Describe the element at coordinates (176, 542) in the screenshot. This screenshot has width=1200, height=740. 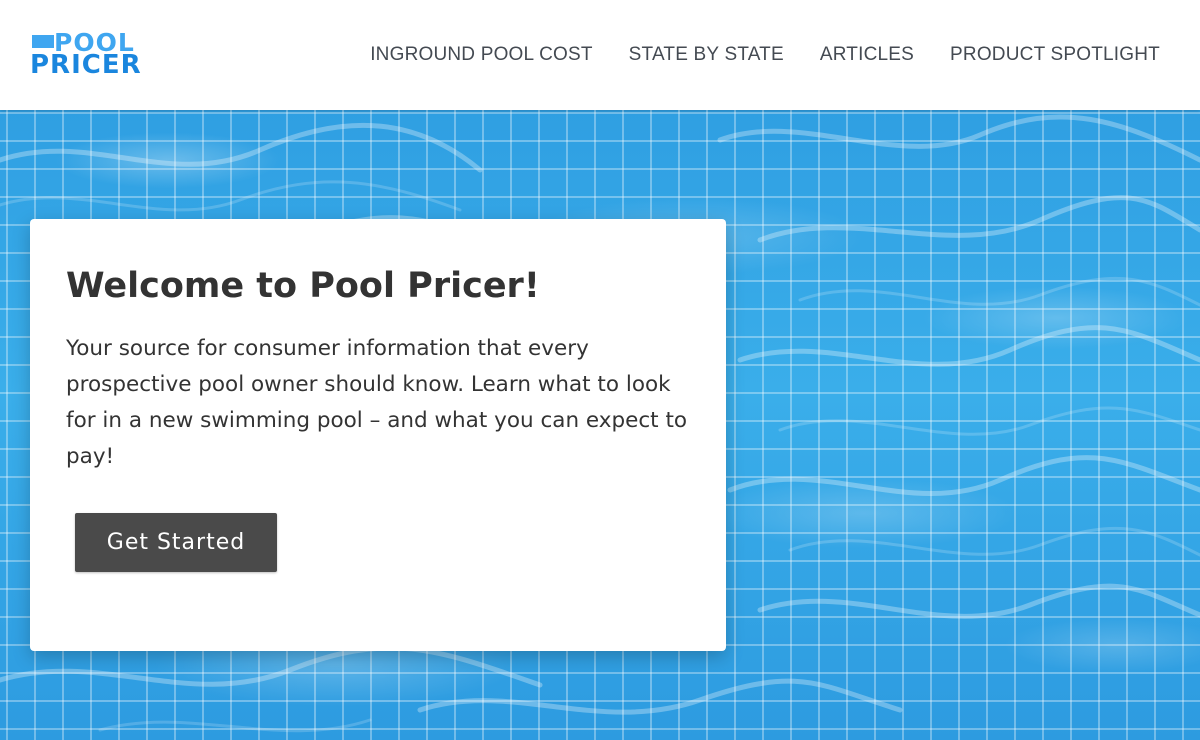
I see `get-started-button: Get Started` at that location.